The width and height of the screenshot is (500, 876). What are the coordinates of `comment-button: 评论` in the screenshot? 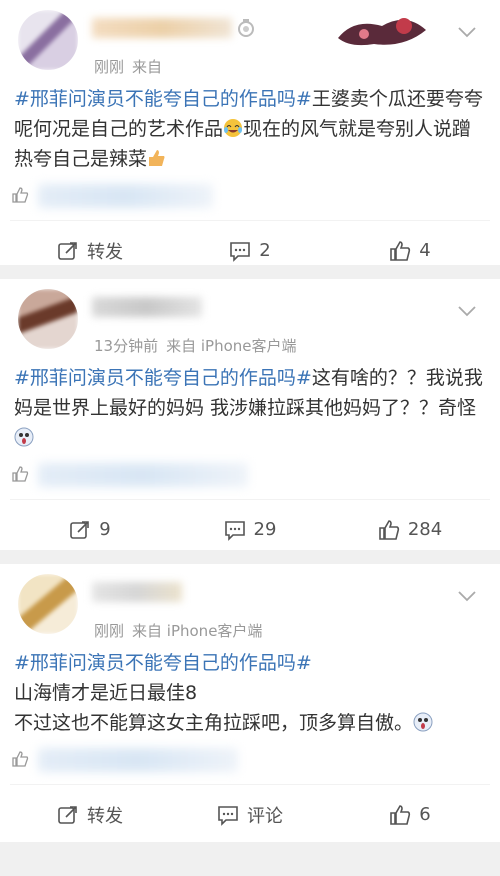 It's located at (250, 815).